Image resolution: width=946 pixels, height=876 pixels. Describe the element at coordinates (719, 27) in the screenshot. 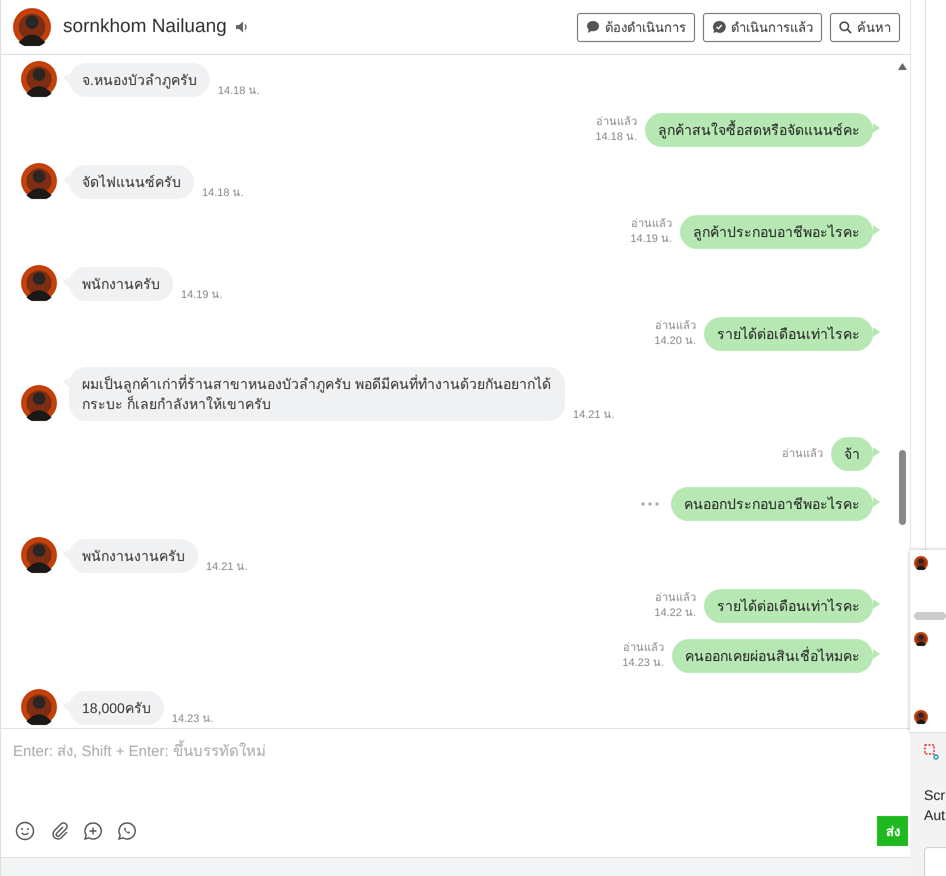

I see `chat-check-icon` at that location.